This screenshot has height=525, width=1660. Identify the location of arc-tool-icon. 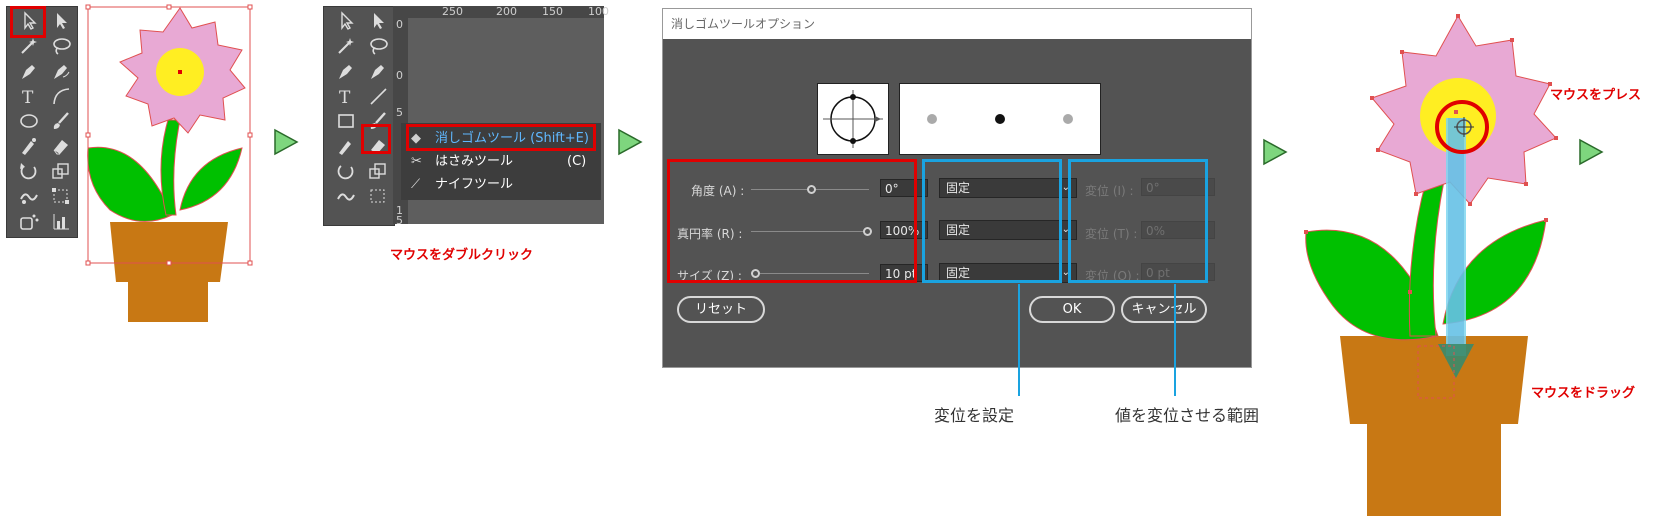
(61, 96).